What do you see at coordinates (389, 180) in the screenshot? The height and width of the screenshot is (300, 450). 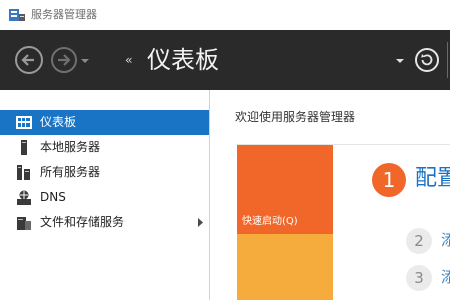 I see `step-1-badge: 1` at bounding box center [389, 180].